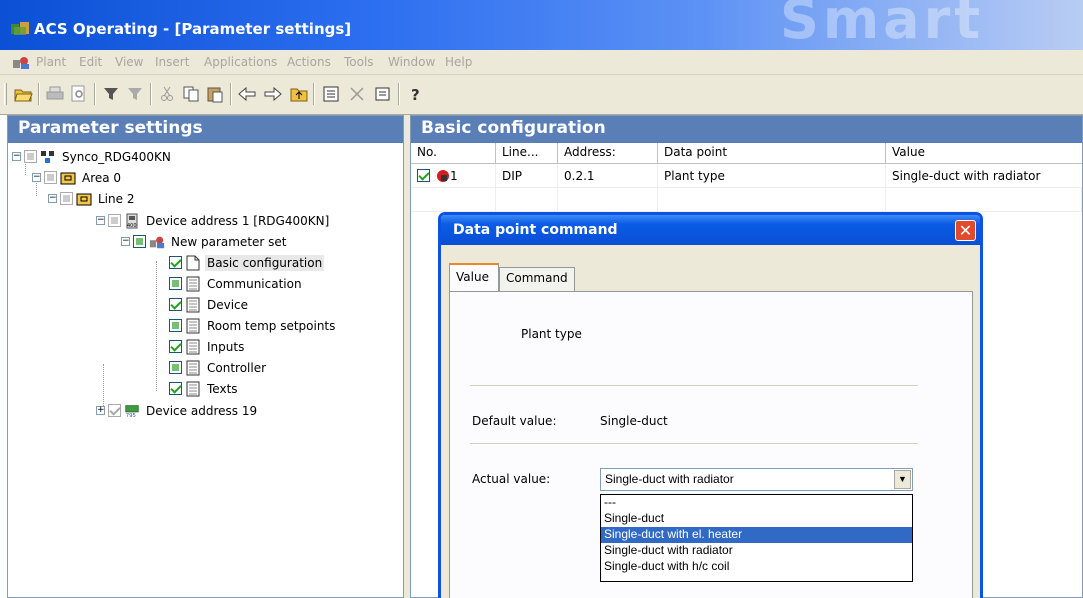 This screenshot has width=1083, height=598. What do you see at coordinates (756, 479) in the screenshot?
I see `actual-value-select: Single-duct with radiator ▼` at bounding box center [756, 479].